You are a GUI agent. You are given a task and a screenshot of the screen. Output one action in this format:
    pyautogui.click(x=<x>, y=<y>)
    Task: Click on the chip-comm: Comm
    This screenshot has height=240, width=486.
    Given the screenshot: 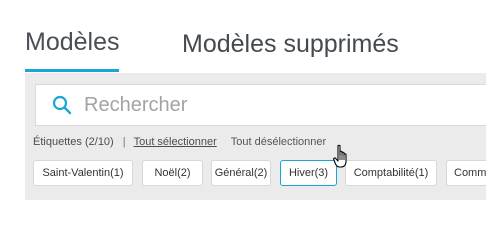 What is the action you would take?
    pyautogui.click(x=466, y=173)
    